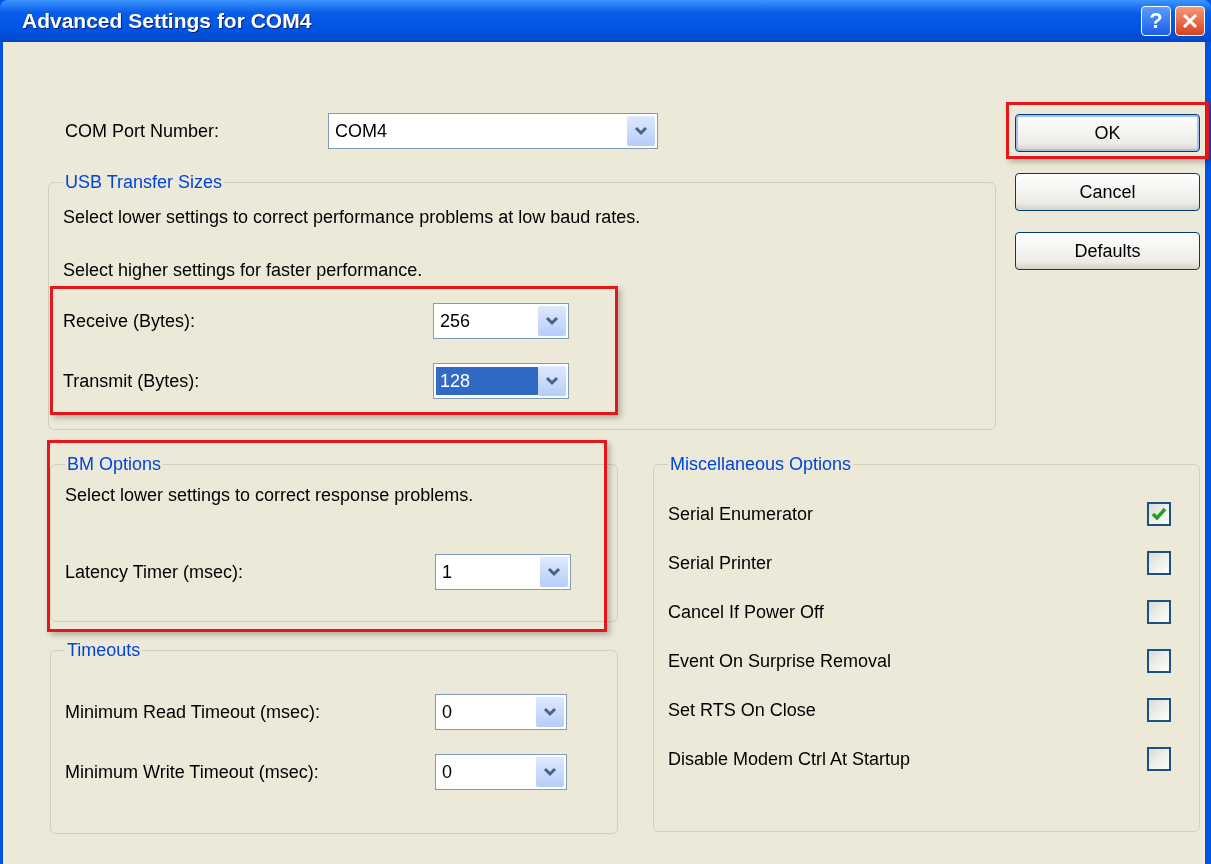 The width and height of the screenshot is (1211, 864). What do you see at coordinates (501, 321) in the screenshot?
I see `dropdown: 256` at bounding box center [501, 321].